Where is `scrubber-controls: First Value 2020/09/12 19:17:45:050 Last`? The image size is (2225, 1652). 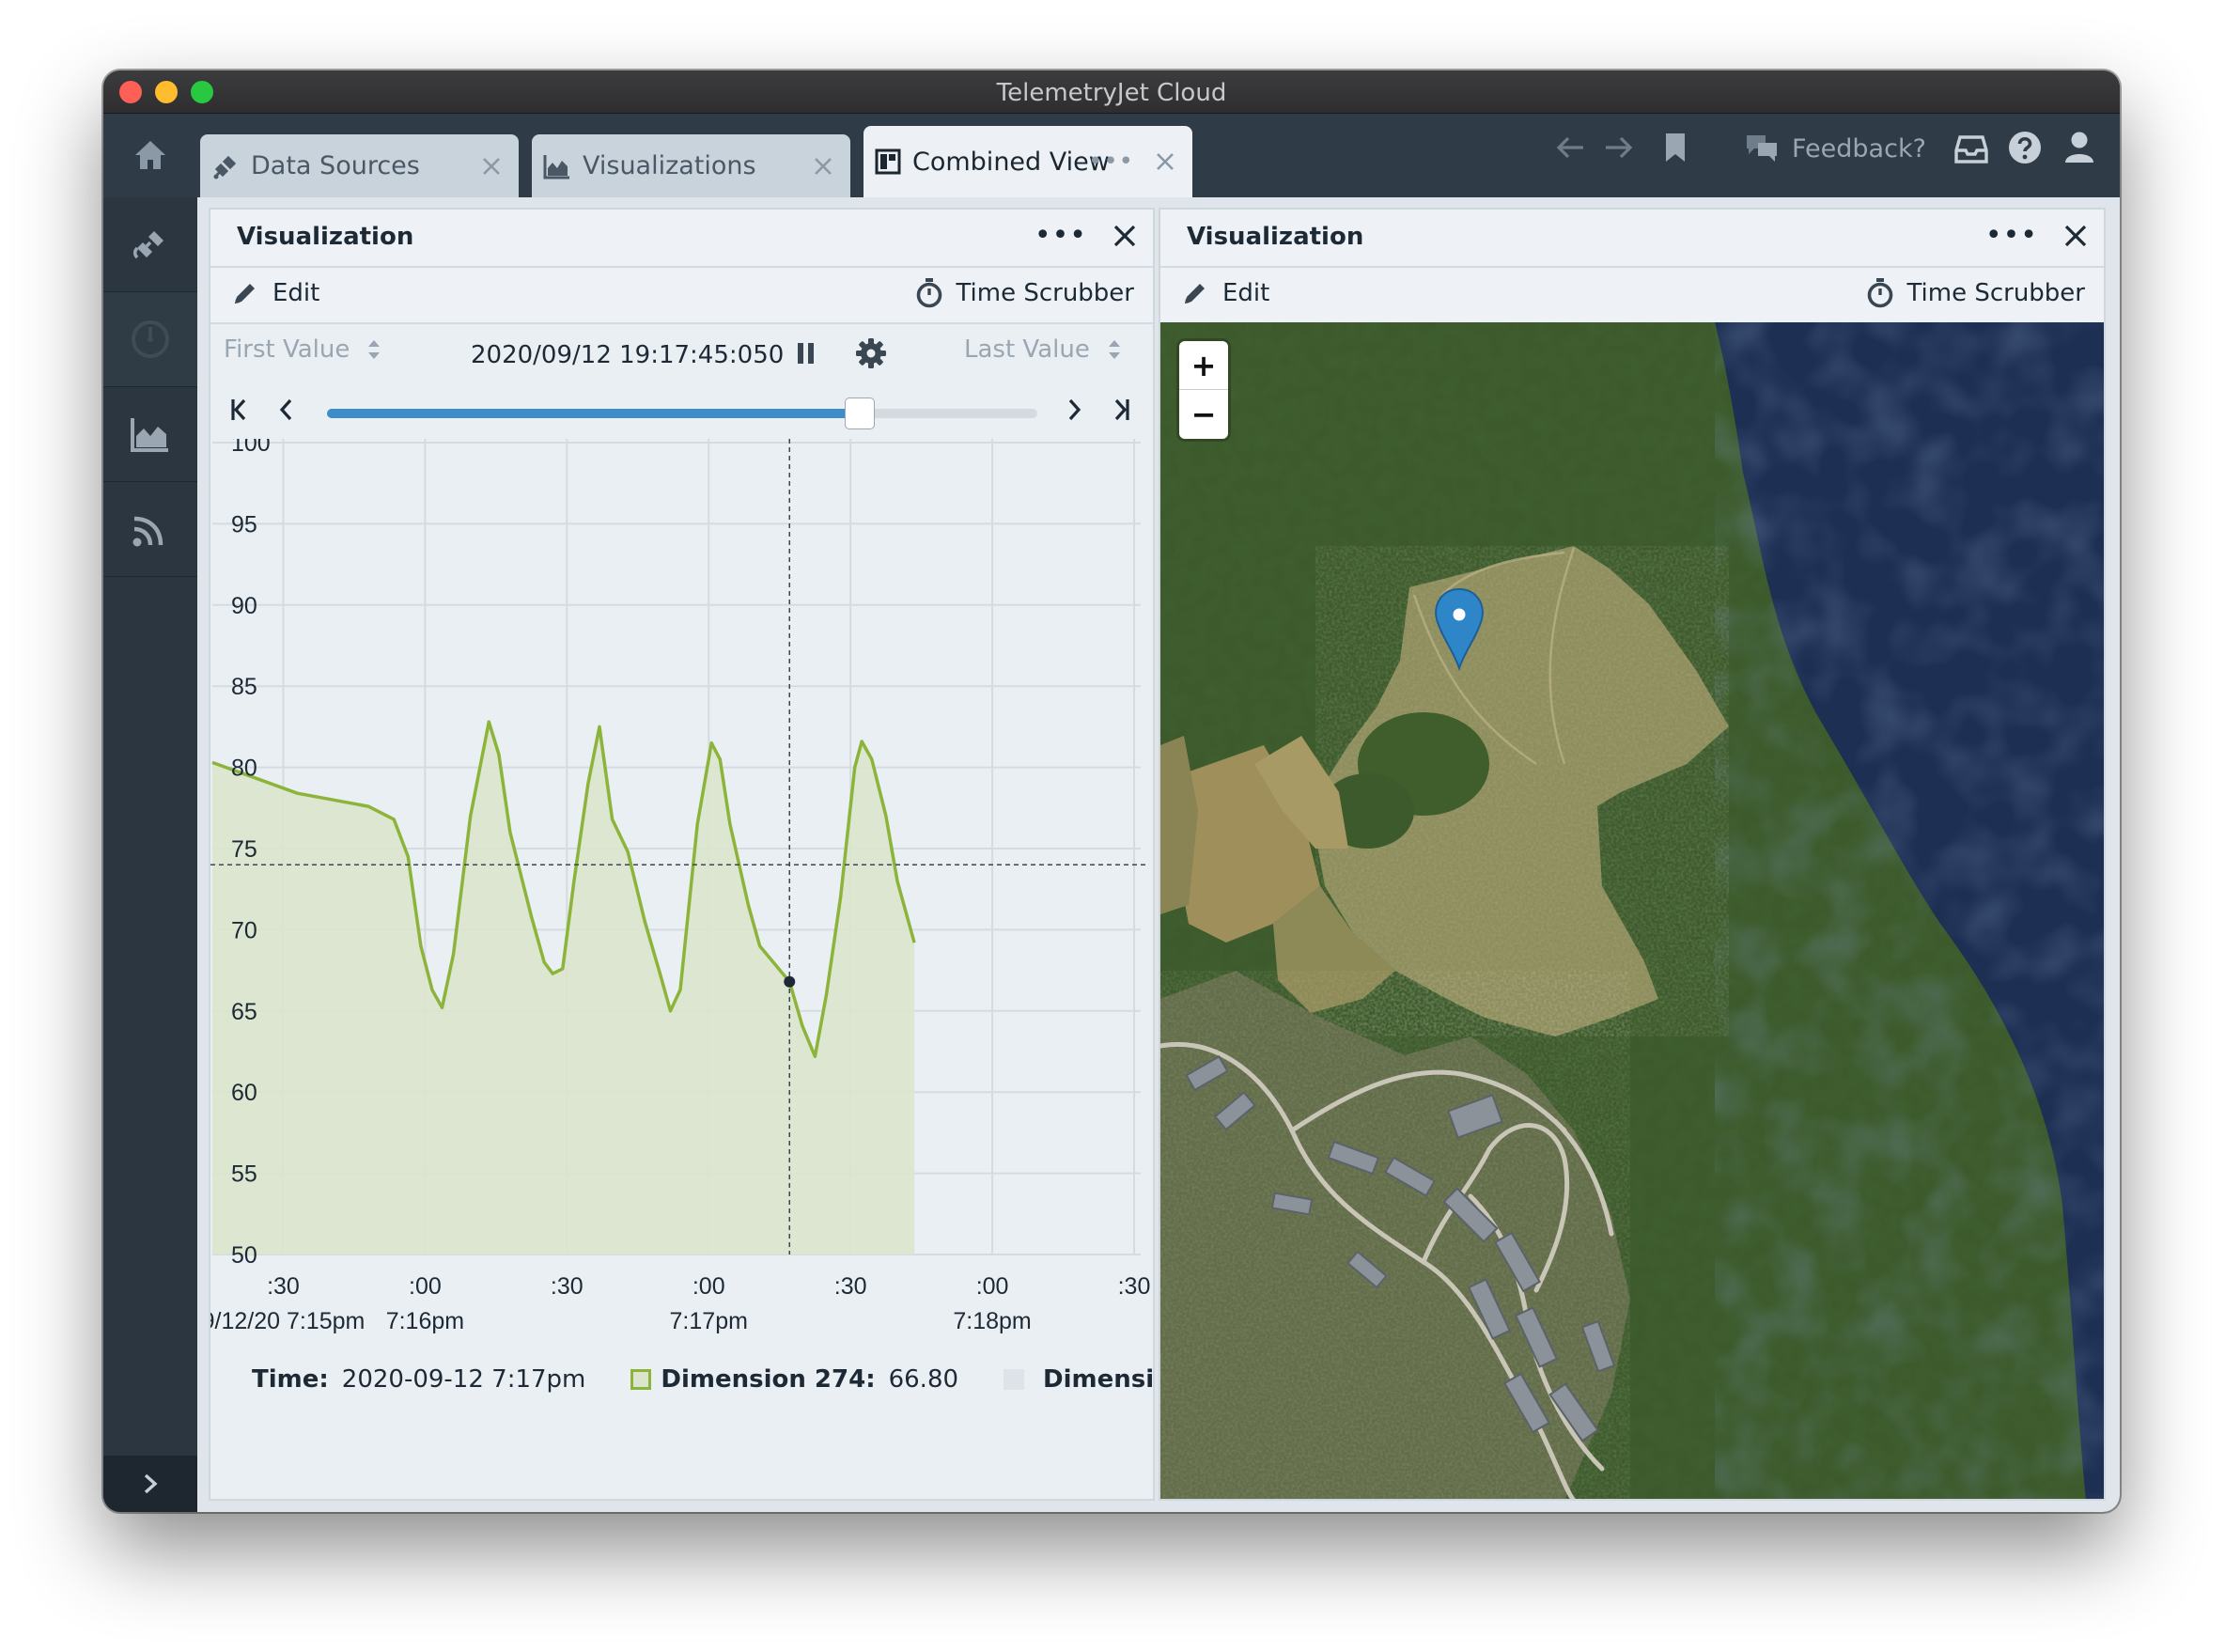
scrubber-controls: First Value 2020/09/12 19:17:45:050 Last is located at coordinates (682, 352).